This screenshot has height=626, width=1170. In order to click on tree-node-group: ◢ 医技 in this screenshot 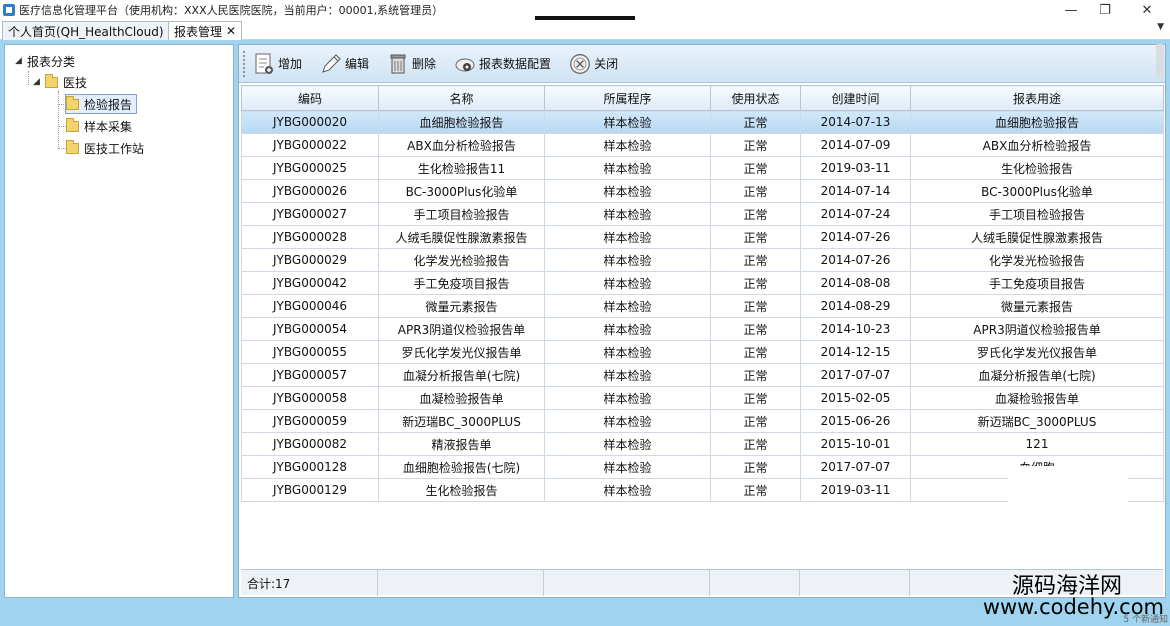, I will do `click(60, 82)`.